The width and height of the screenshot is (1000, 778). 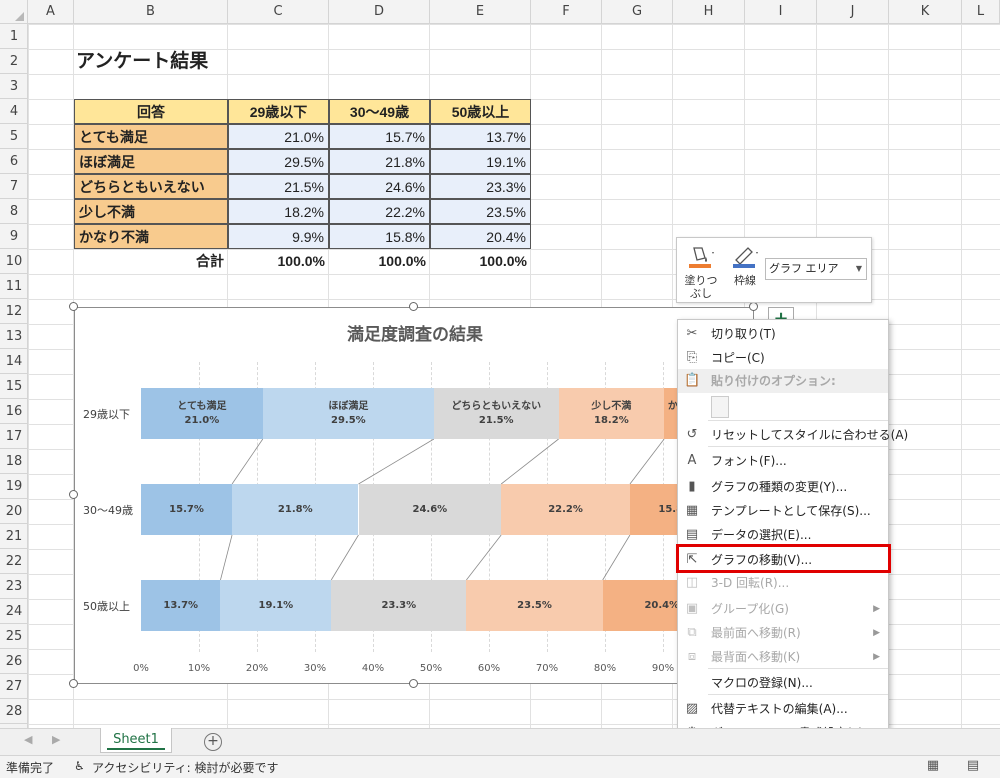 What do you see at coordinates (79, 766) in the screenshot?
I see `accessibility-icon: ♿` at bounding box center [79, 766].